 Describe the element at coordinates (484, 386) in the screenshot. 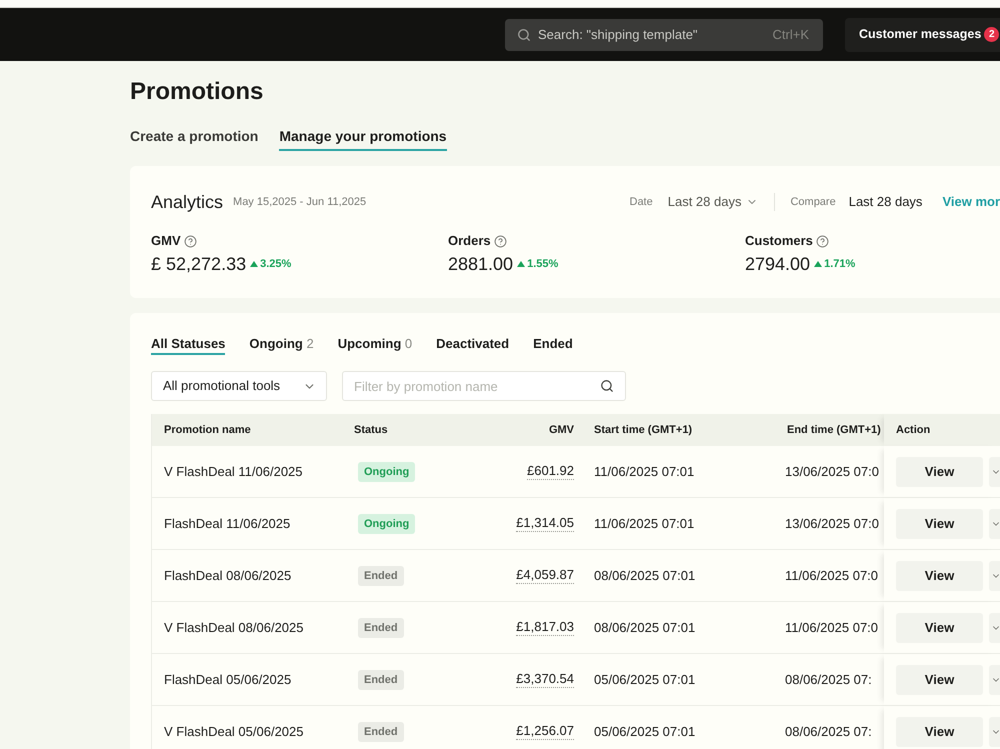

I see `promotion-name-filter: Filter by promotion name` at that location.